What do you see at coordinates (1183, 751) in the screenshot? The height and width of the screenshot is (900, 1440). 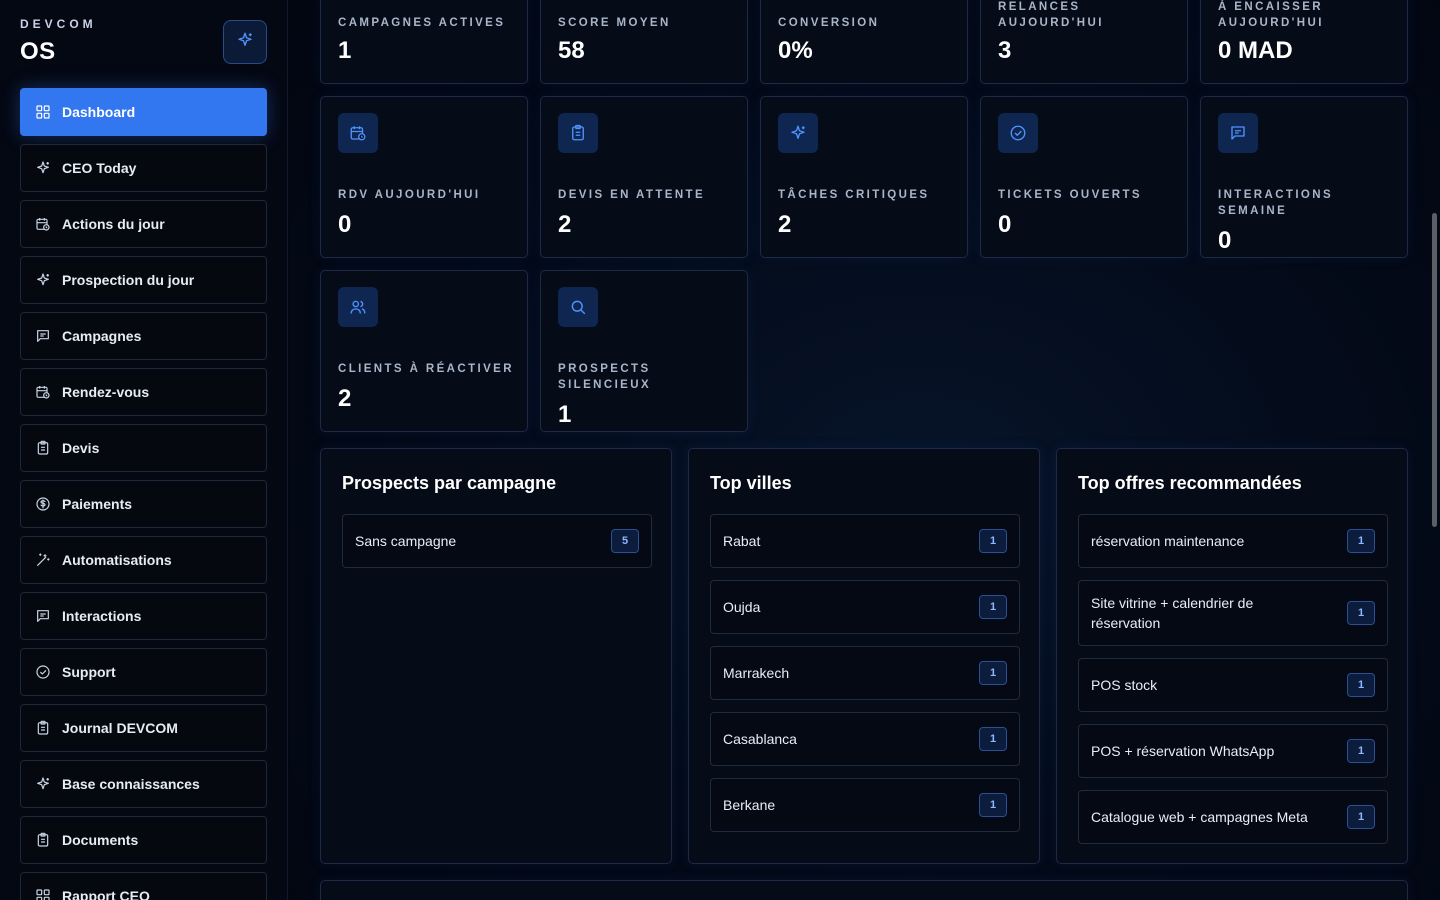 I see `list-item-label: POS + réservation WhatsApp` at bounding box center [1183, 751].